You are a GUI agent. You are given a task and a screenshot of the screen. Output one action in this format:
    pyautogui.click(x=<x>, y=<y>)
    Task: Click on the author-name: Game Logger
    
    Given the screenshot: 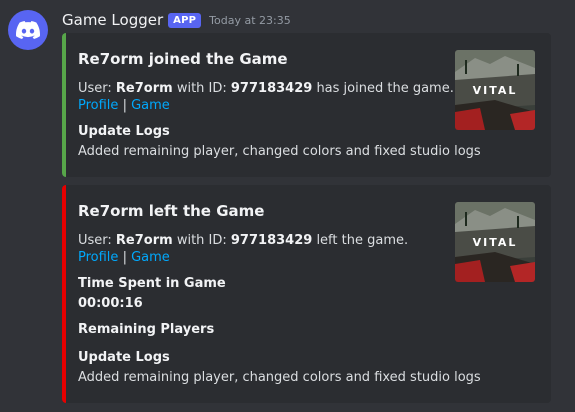 What is the action you would take?
    pyautogui.click(x=112, y=20)
    